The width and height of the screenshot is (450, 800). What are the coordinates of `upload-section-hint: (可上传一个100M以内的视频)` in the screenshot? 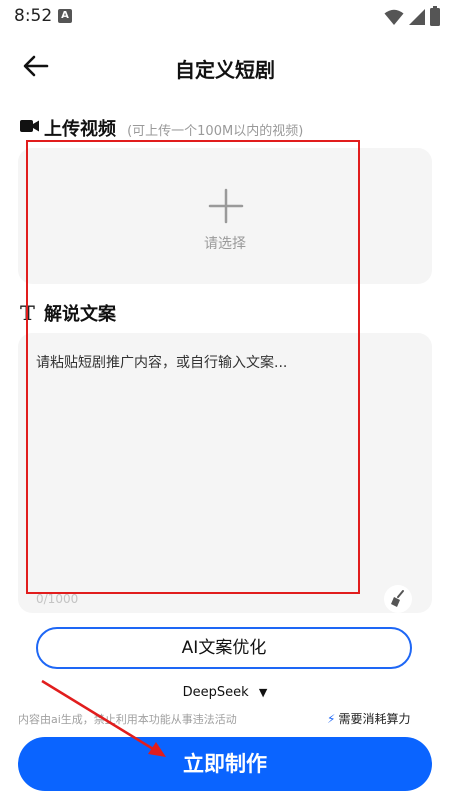 It's located at (215, 131).